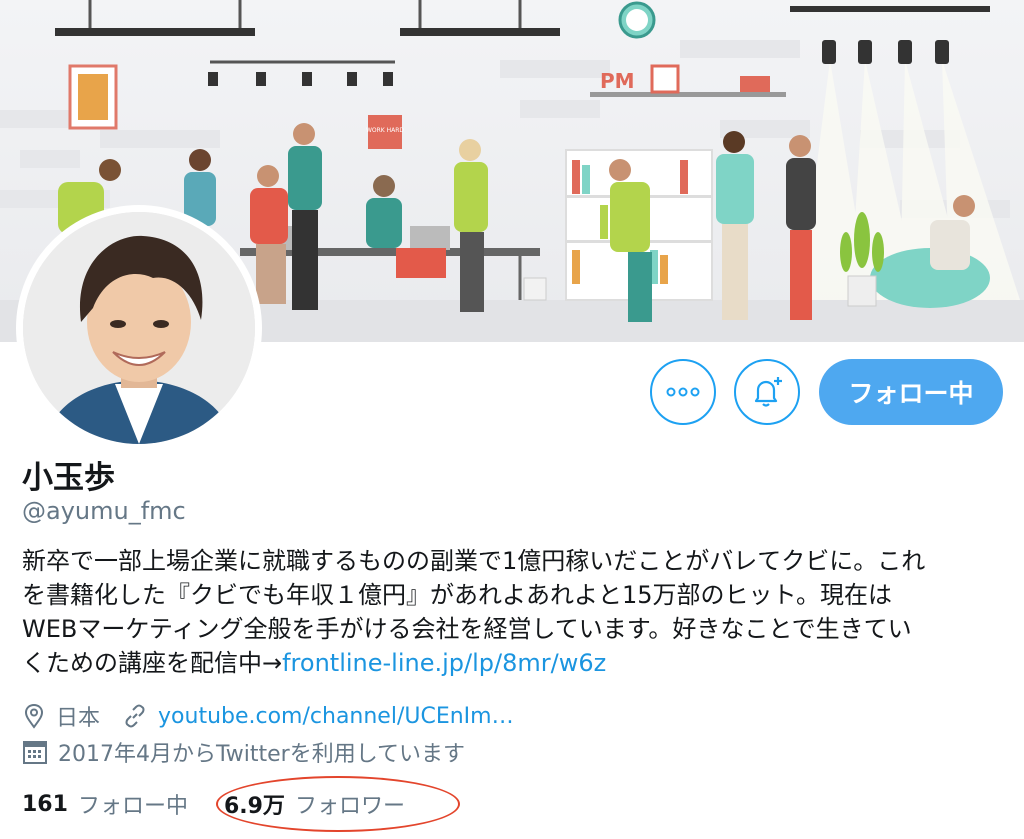 The width and height of the screenshot is (1024, 839). Describe the element at coordinates (45, 804) in the screenshot. I see `following-count: 161` at that location.